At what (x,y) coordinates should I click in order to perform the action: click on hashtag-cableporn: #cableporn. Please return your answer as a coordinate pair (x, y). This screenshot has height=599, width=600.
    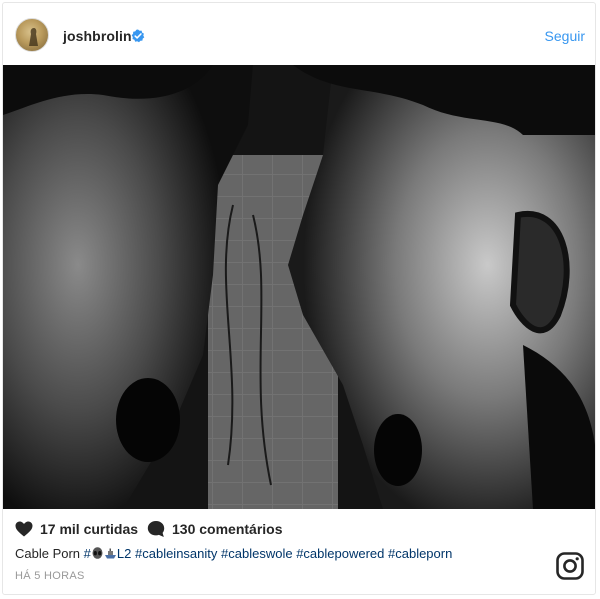
    Looking at the image, I should click on (420, 553).